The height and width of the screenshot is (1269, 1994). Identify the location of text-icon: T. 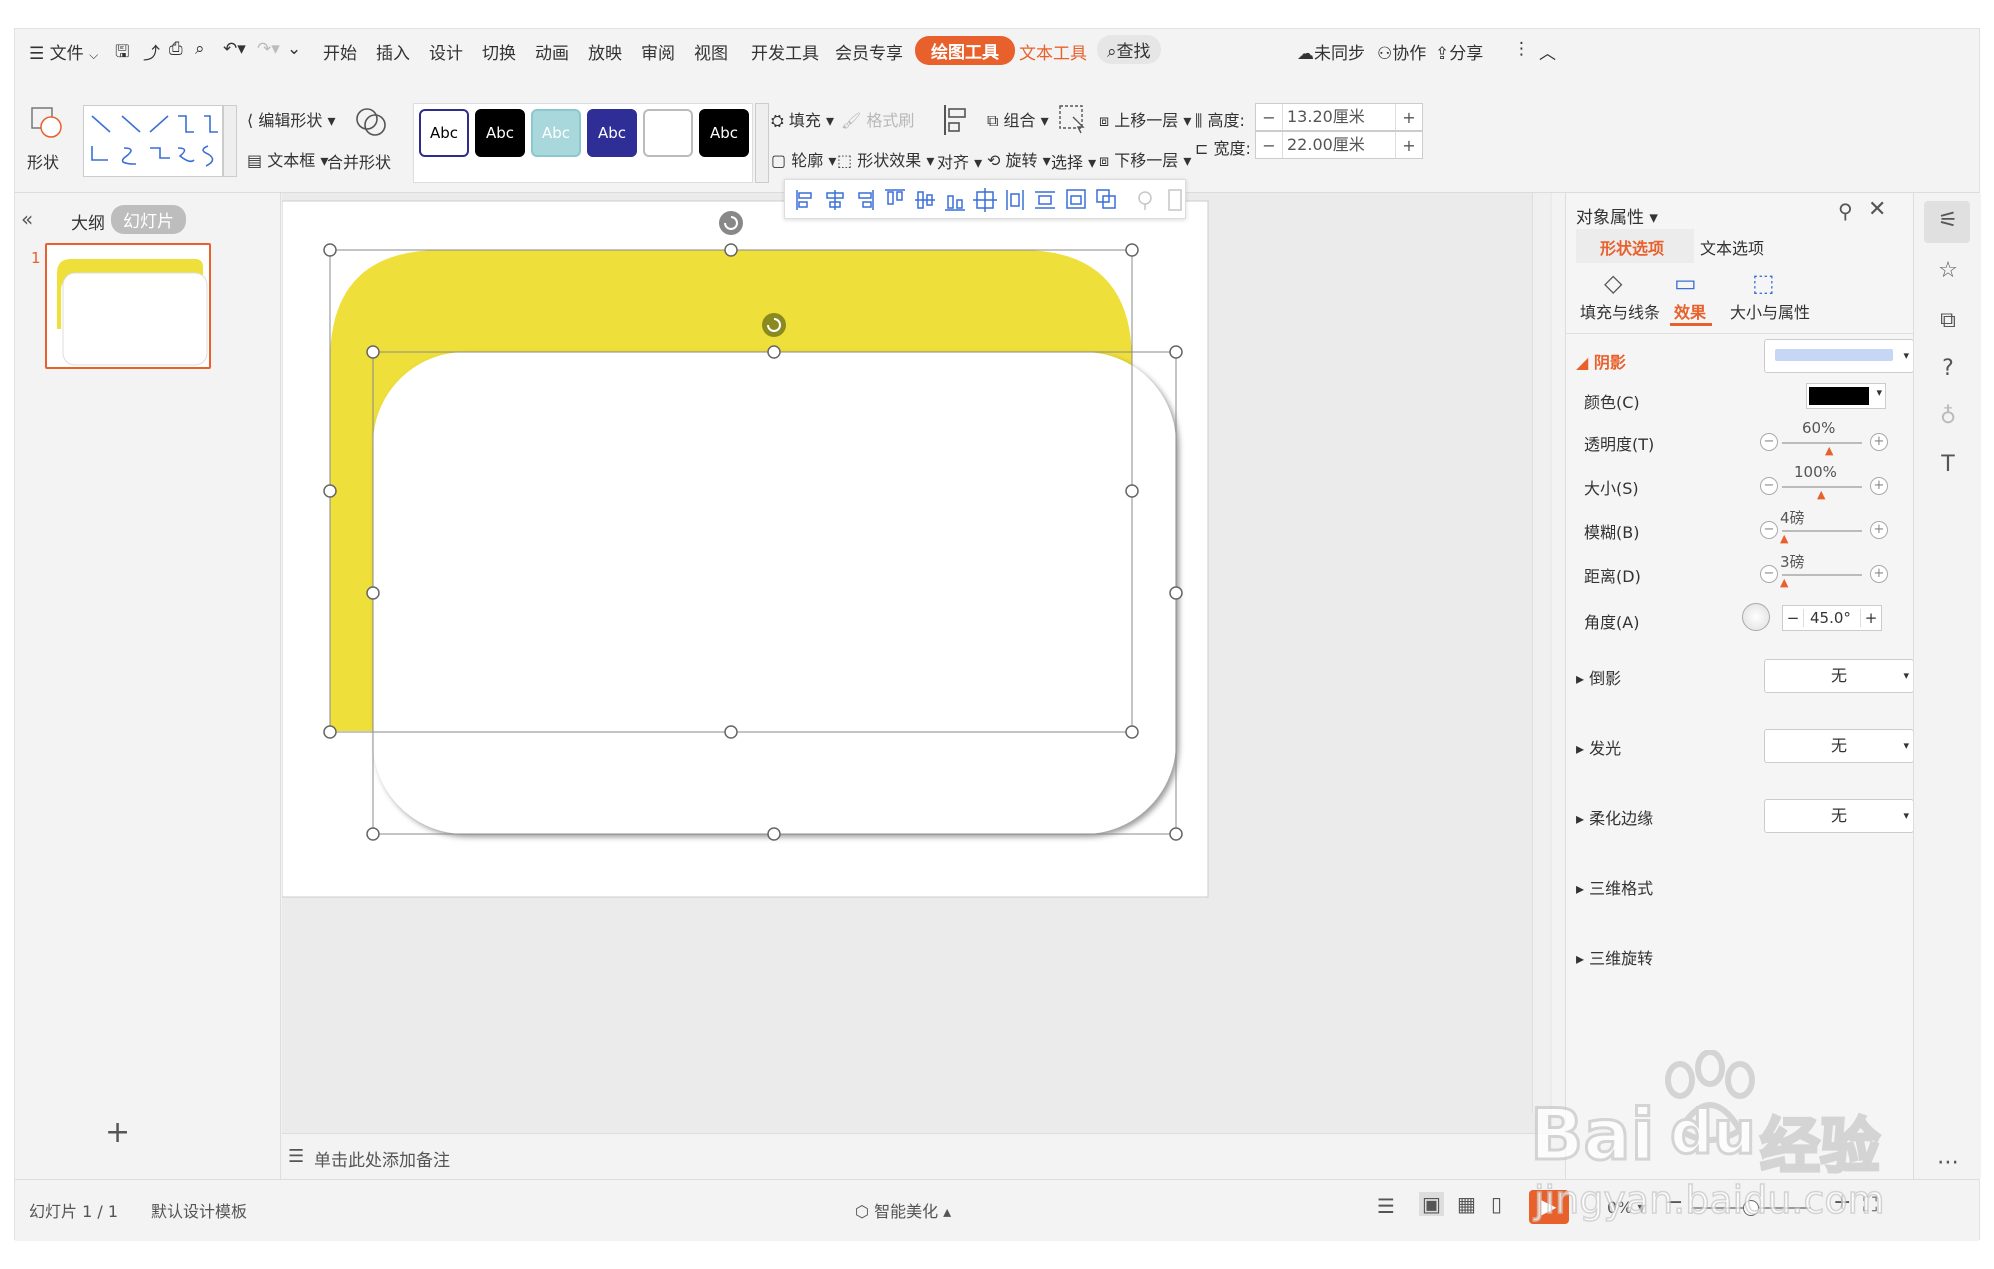
(1948, 465).